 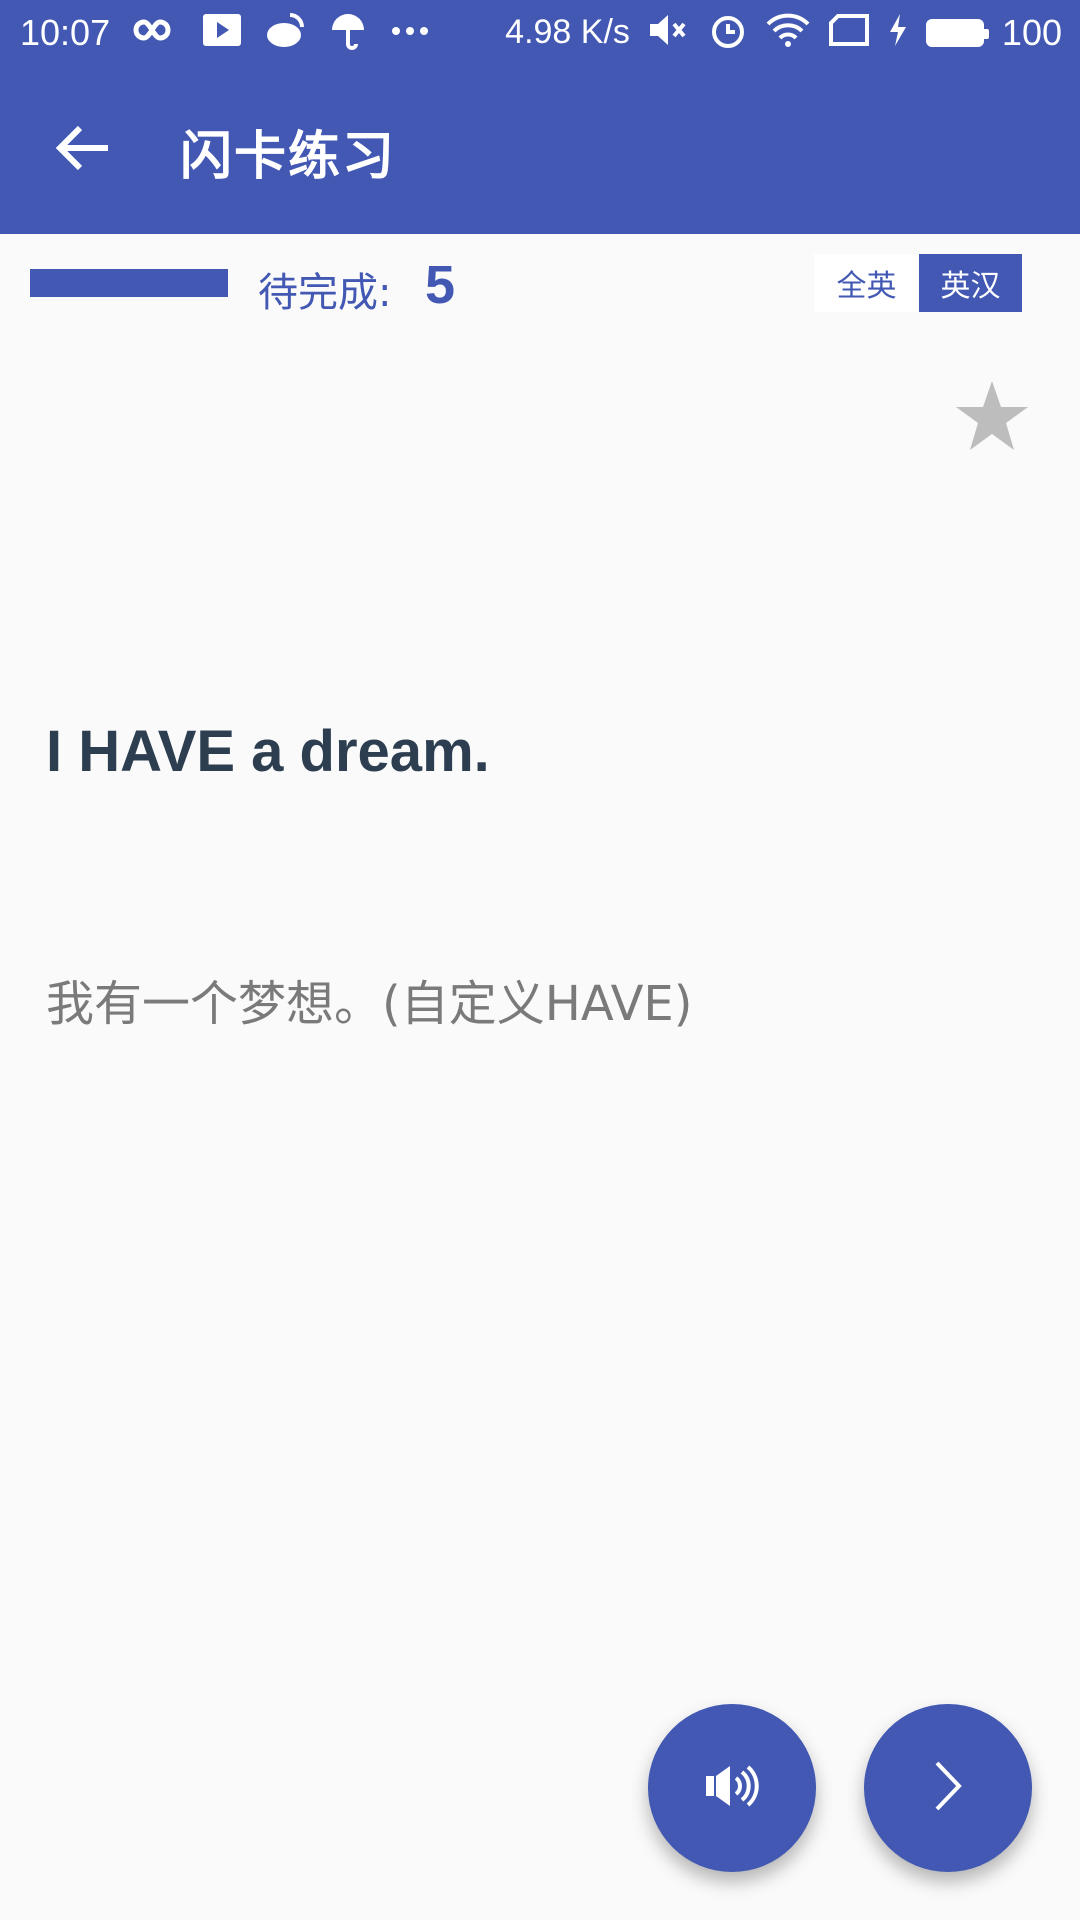 I want to click on pending-label: 待完成:, so click(x=325, y=293).